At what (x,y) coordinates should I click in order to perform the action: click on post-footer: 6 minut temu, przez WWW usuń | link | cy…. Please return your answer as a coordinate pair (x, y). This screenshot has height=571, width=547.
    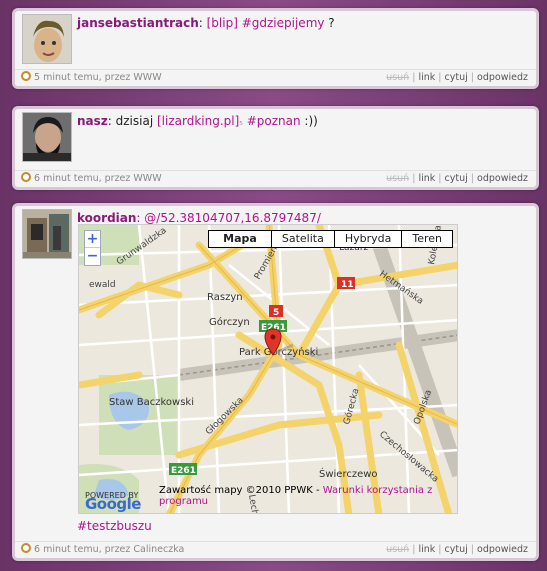
    Looking at the image, I should click on (275, 178).